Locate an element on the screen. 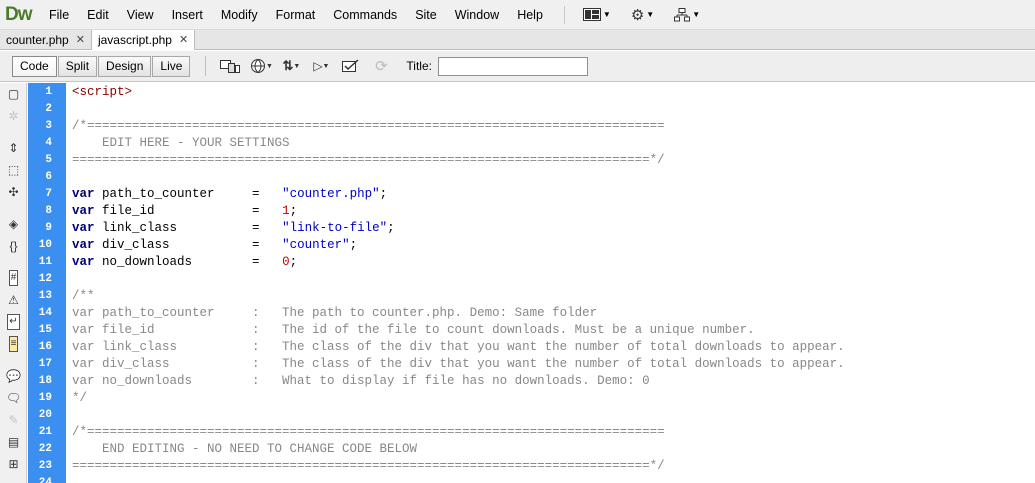  code-text: EDIT HERE - YOUR SETTINGS is located at coordinates (181, 143).